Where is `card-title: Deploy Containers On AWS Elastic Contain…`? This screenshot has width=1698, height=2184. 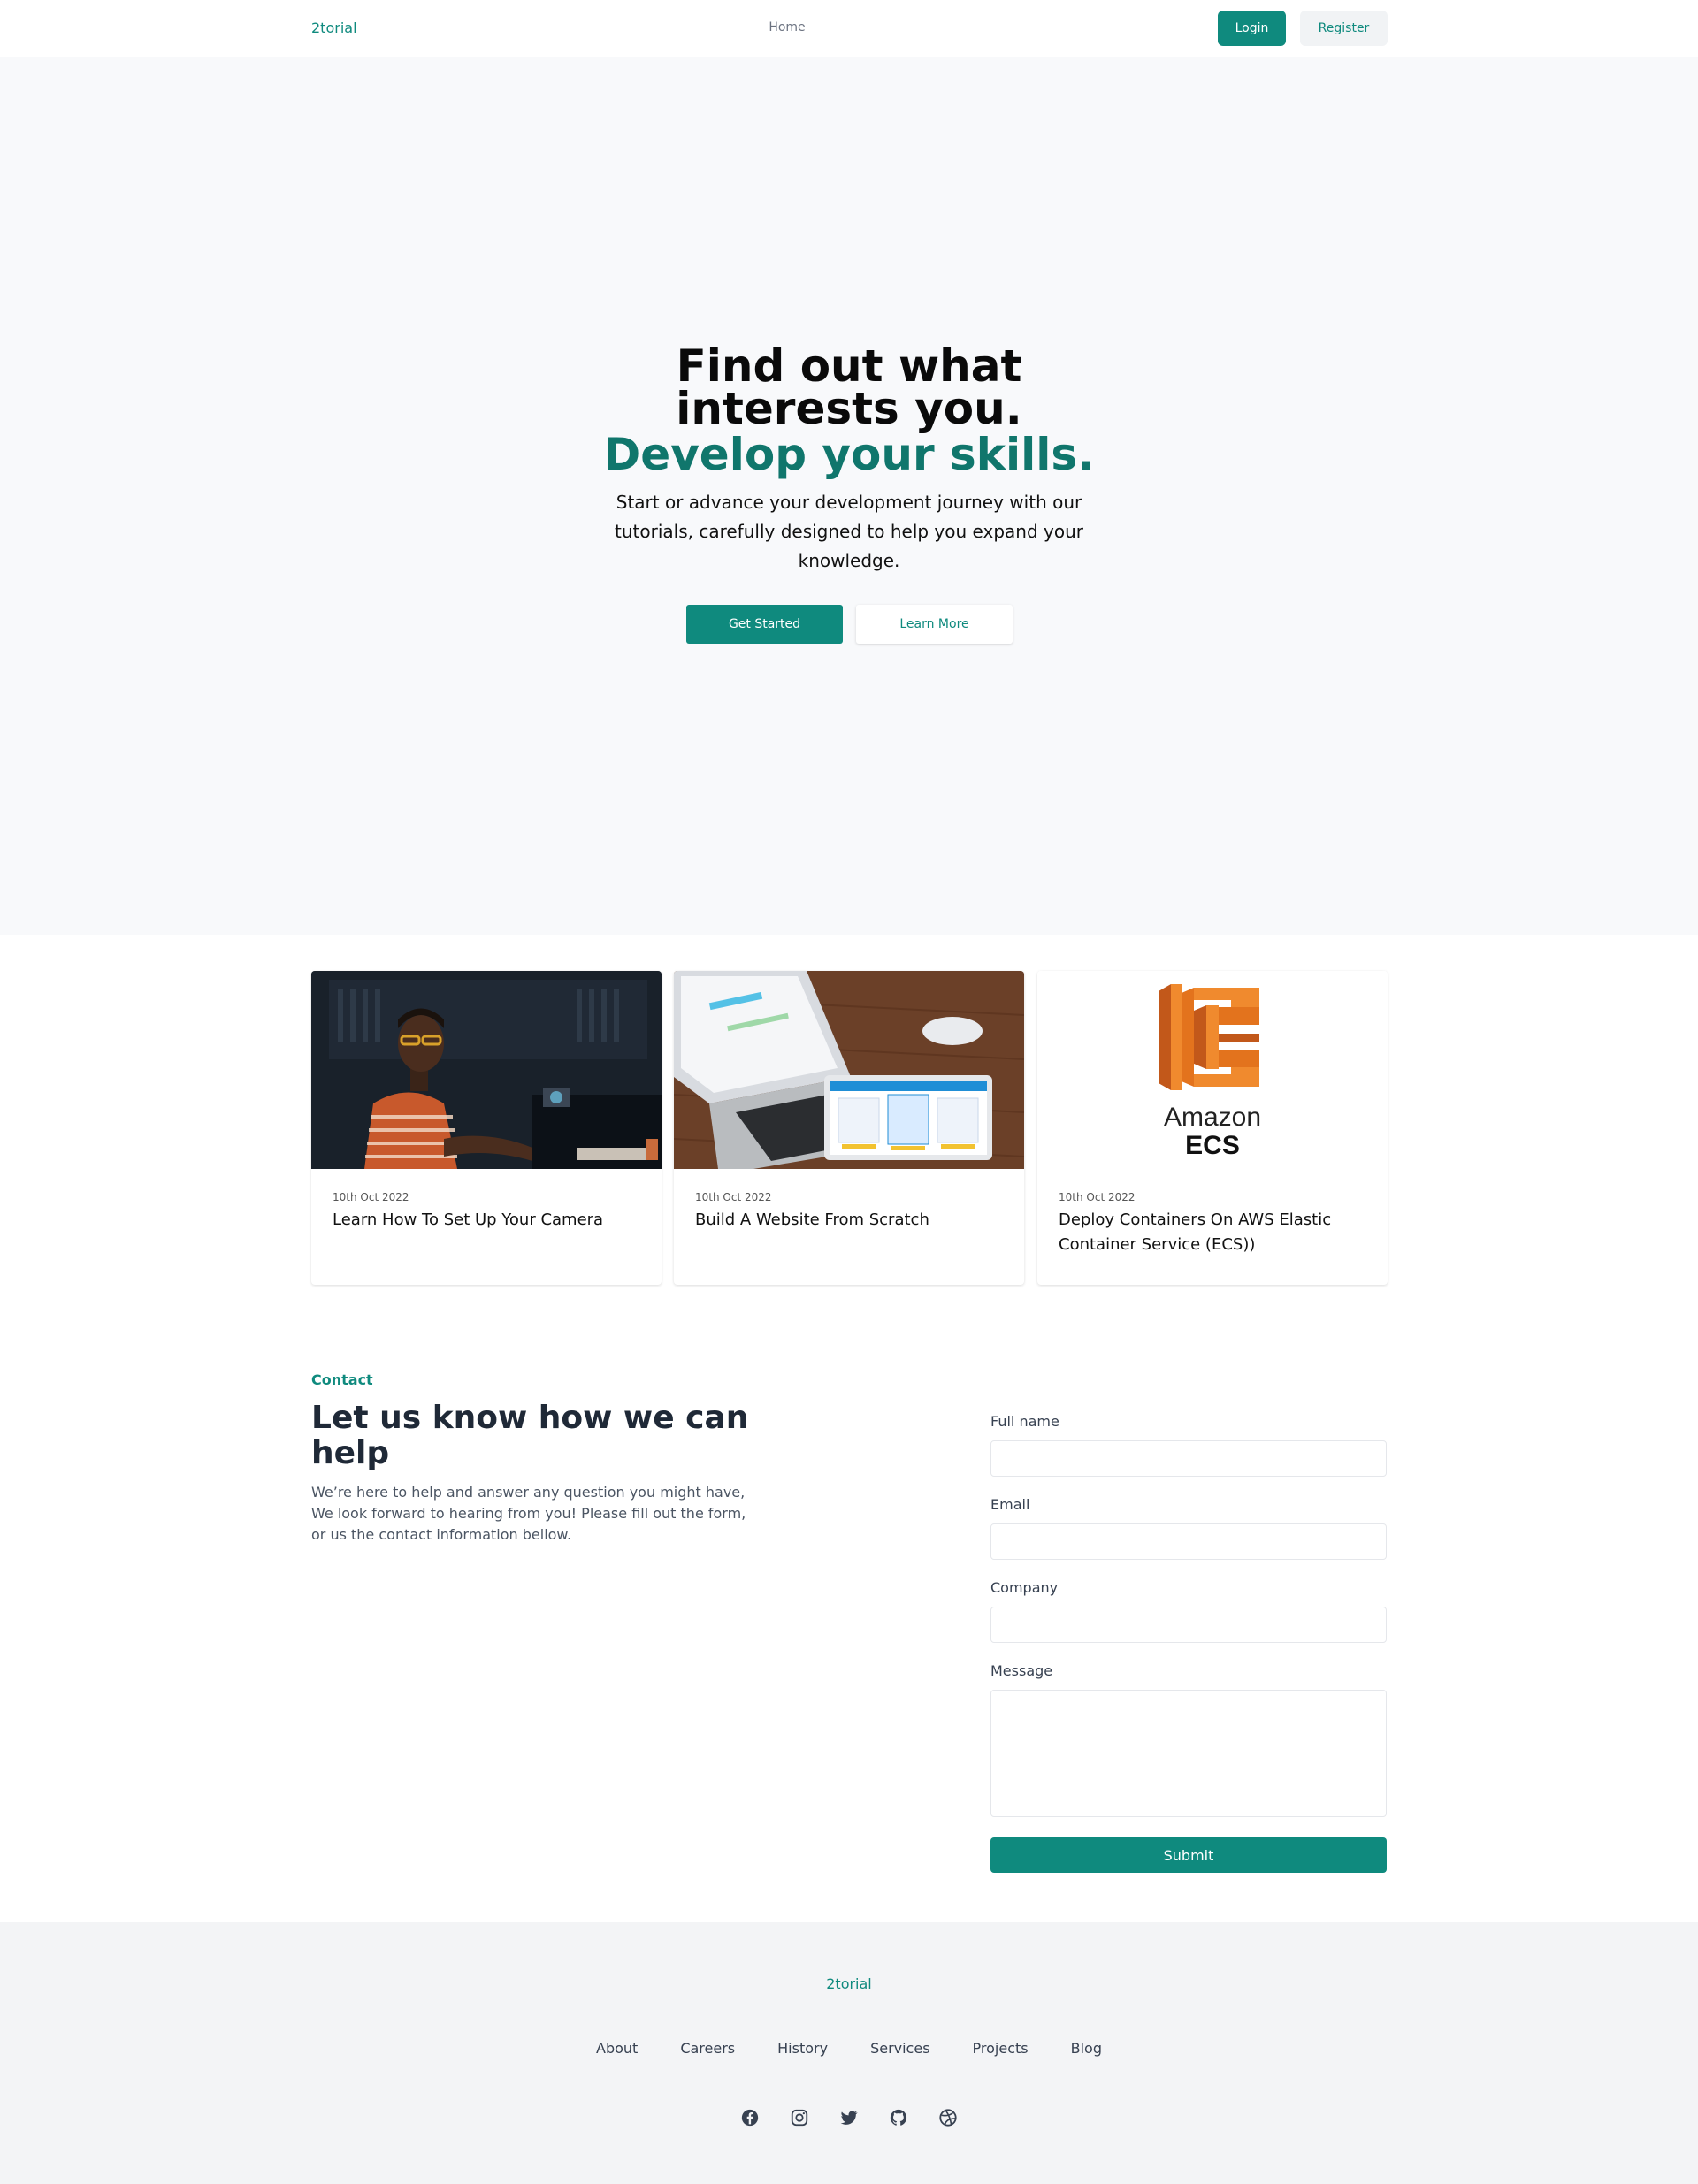 card-title: Deploy Containers On AWS Elastic Contain… is located at coordinates (1213, 1232).